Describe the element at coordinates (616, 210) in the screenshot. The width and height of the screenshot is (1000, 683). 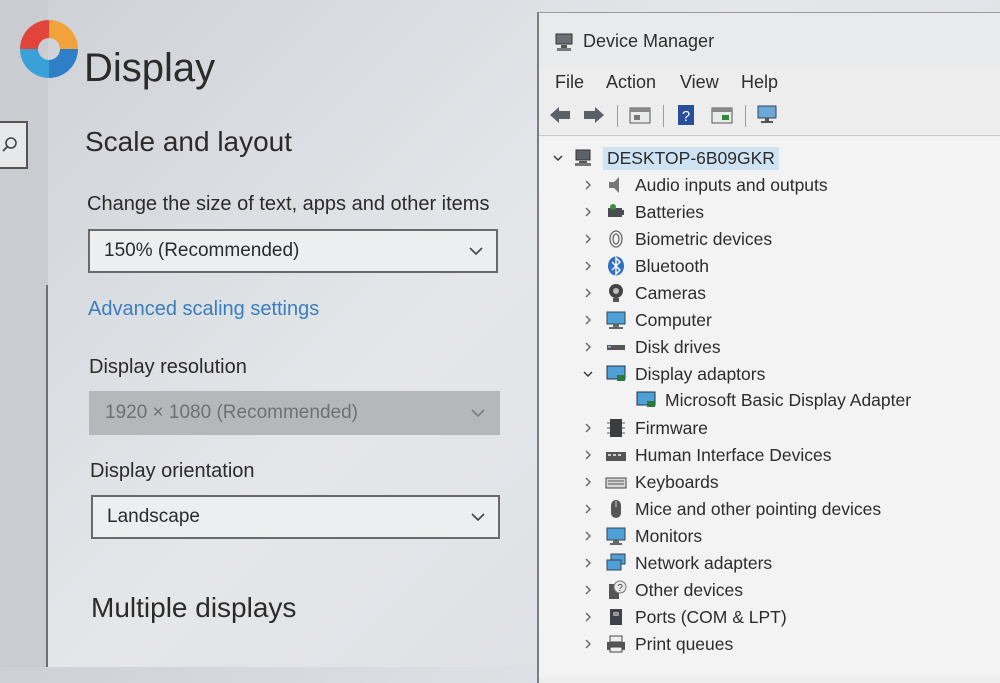
I see `battery-icon` at that location.